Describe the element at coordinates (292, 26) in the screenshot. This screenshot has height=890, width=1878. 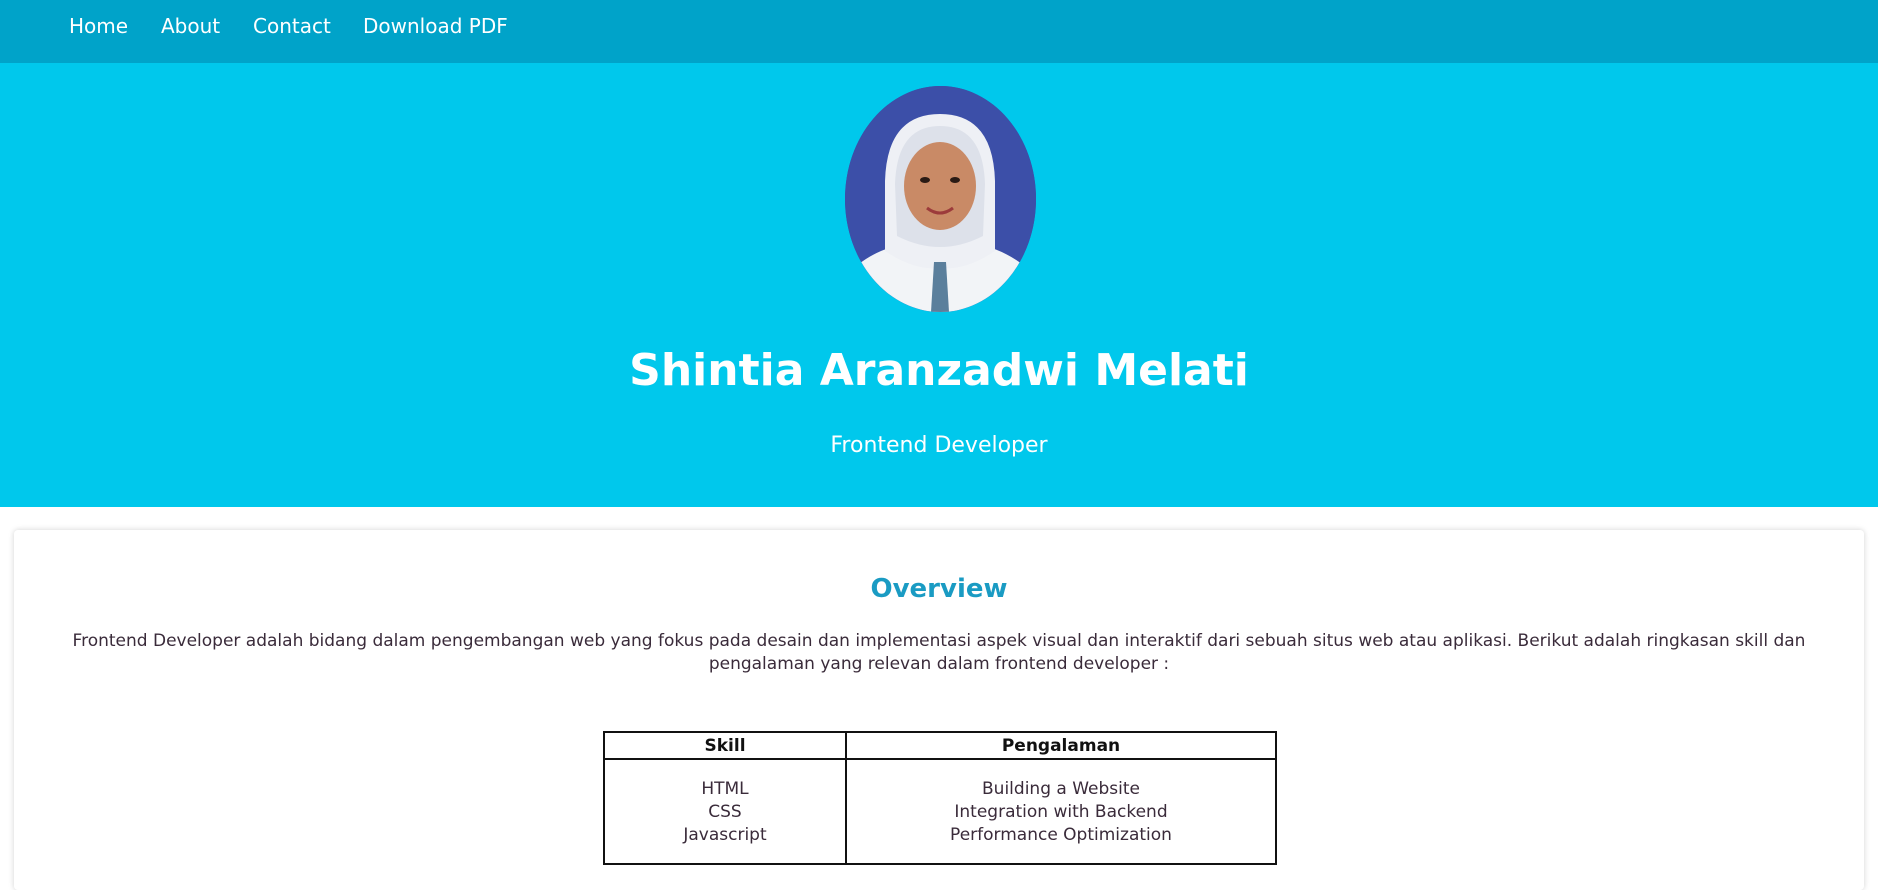
I see `nav-contact-link: Contact` at that location.